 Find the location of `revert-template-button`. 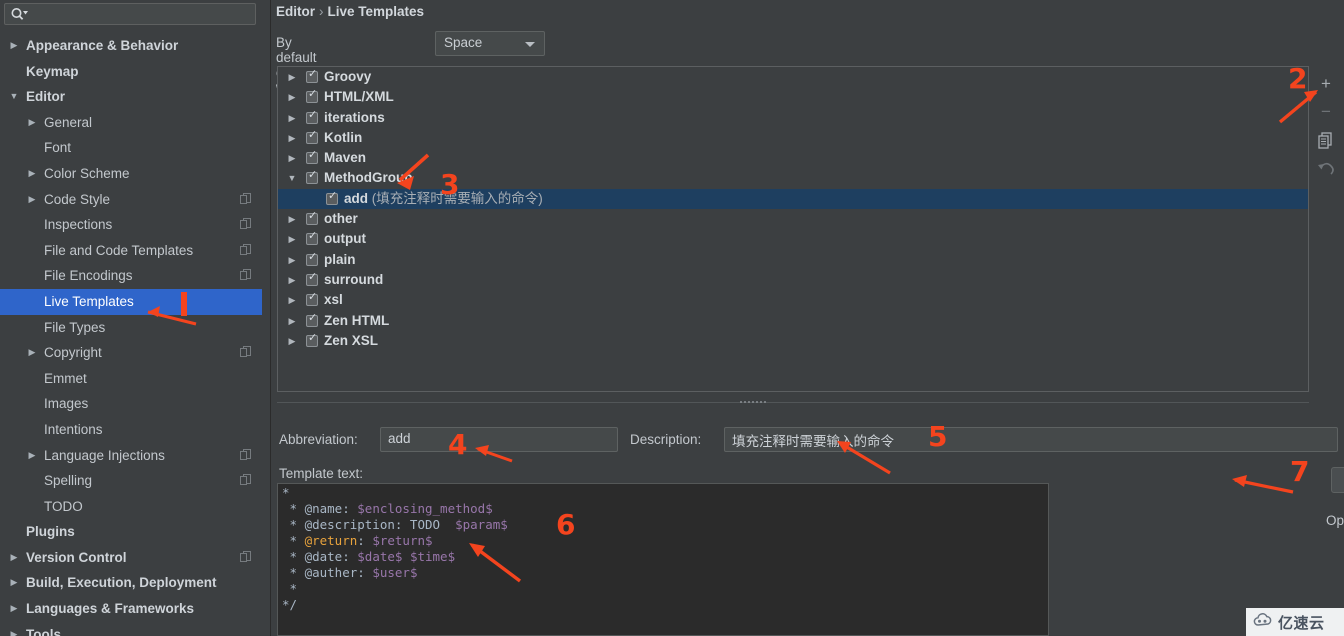

revert-template-button is located at coordinates (1326, 168).